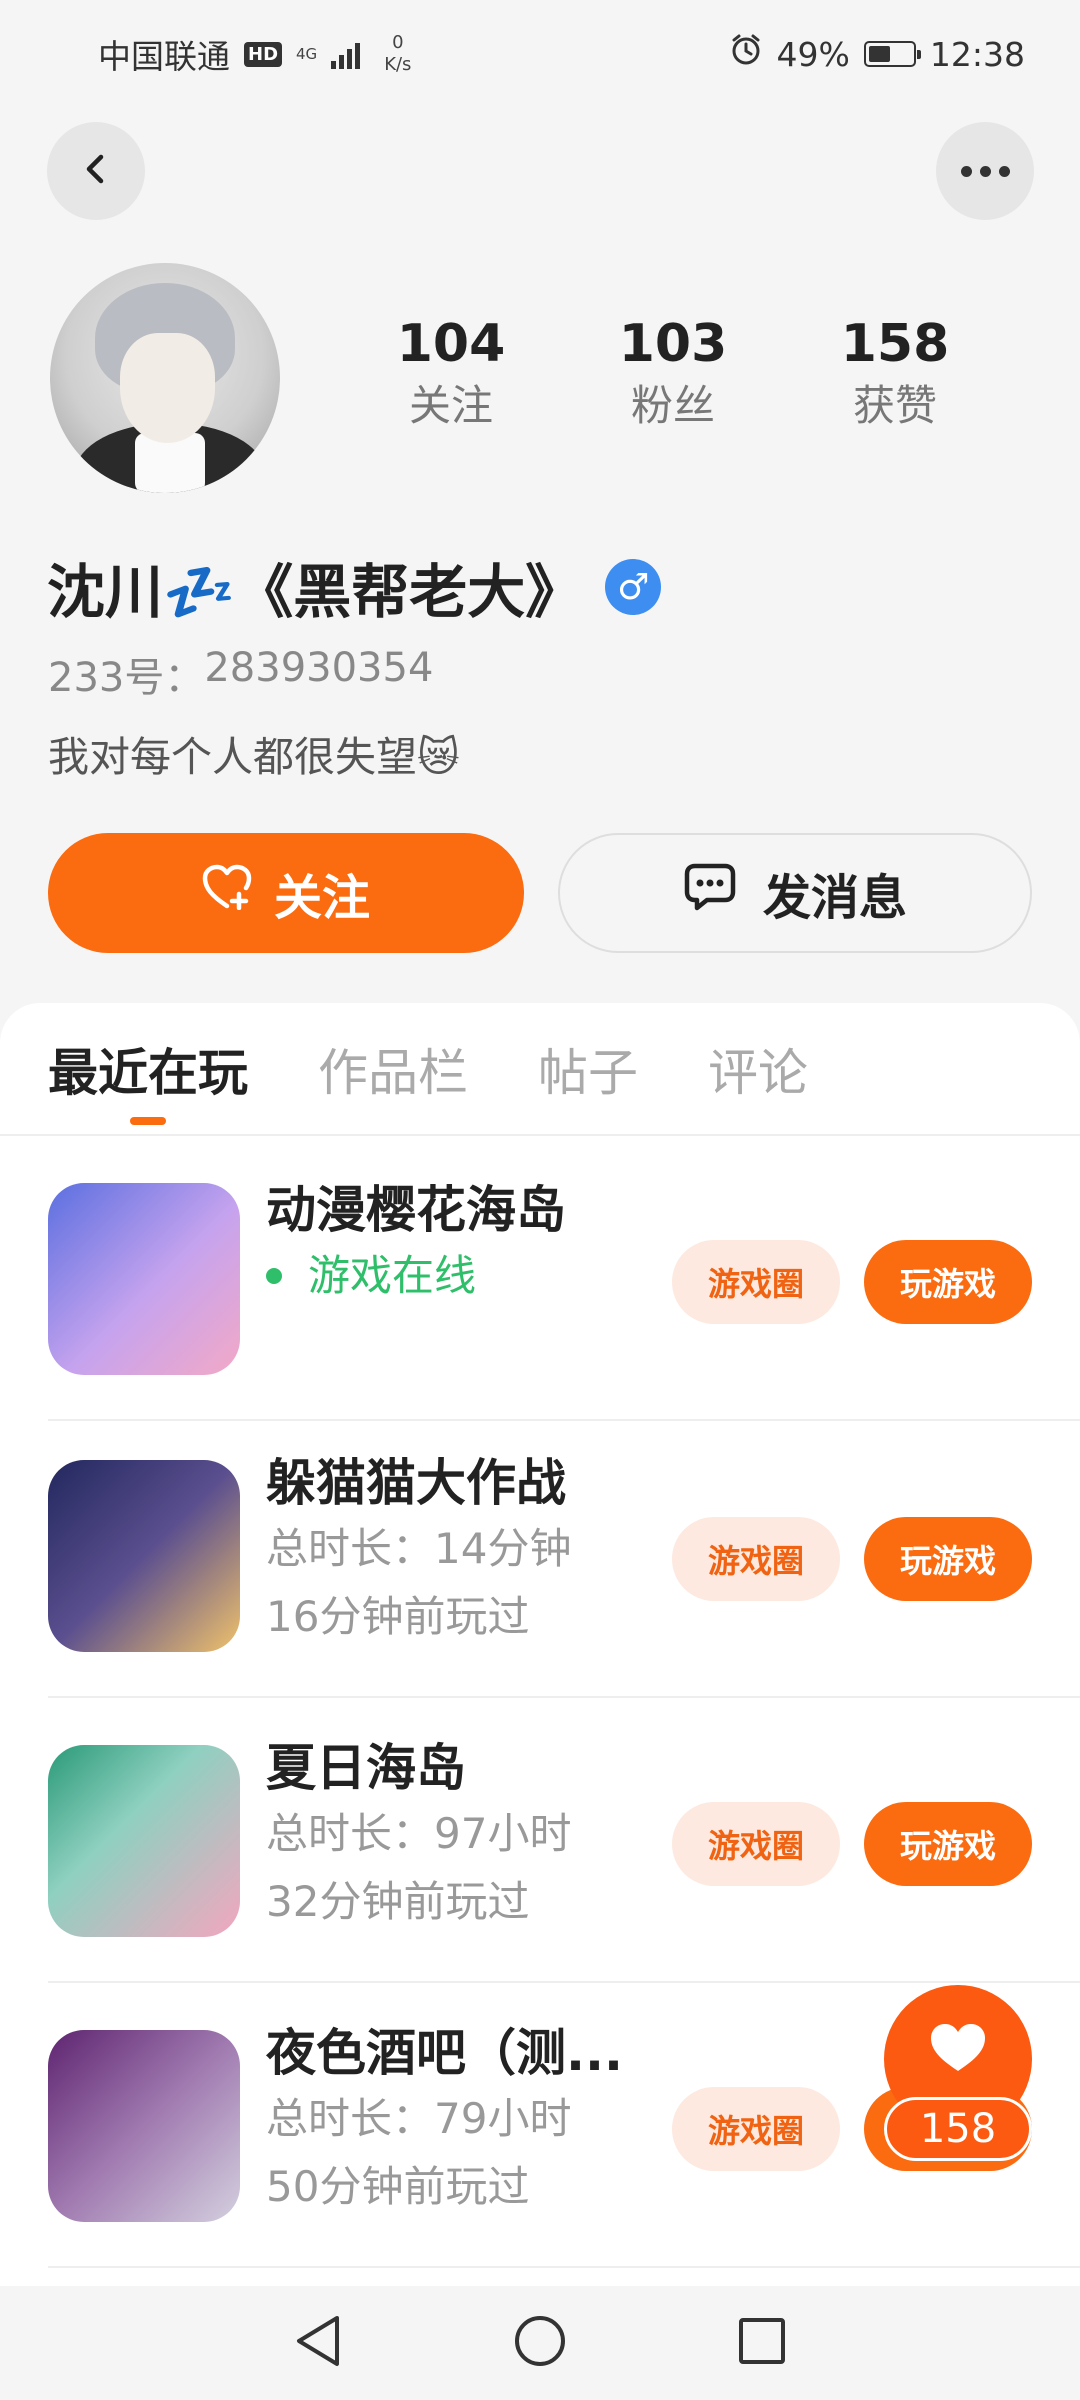 The image size is (1080, 2400). I want to click on stat-value: 103, so click(673, 344).